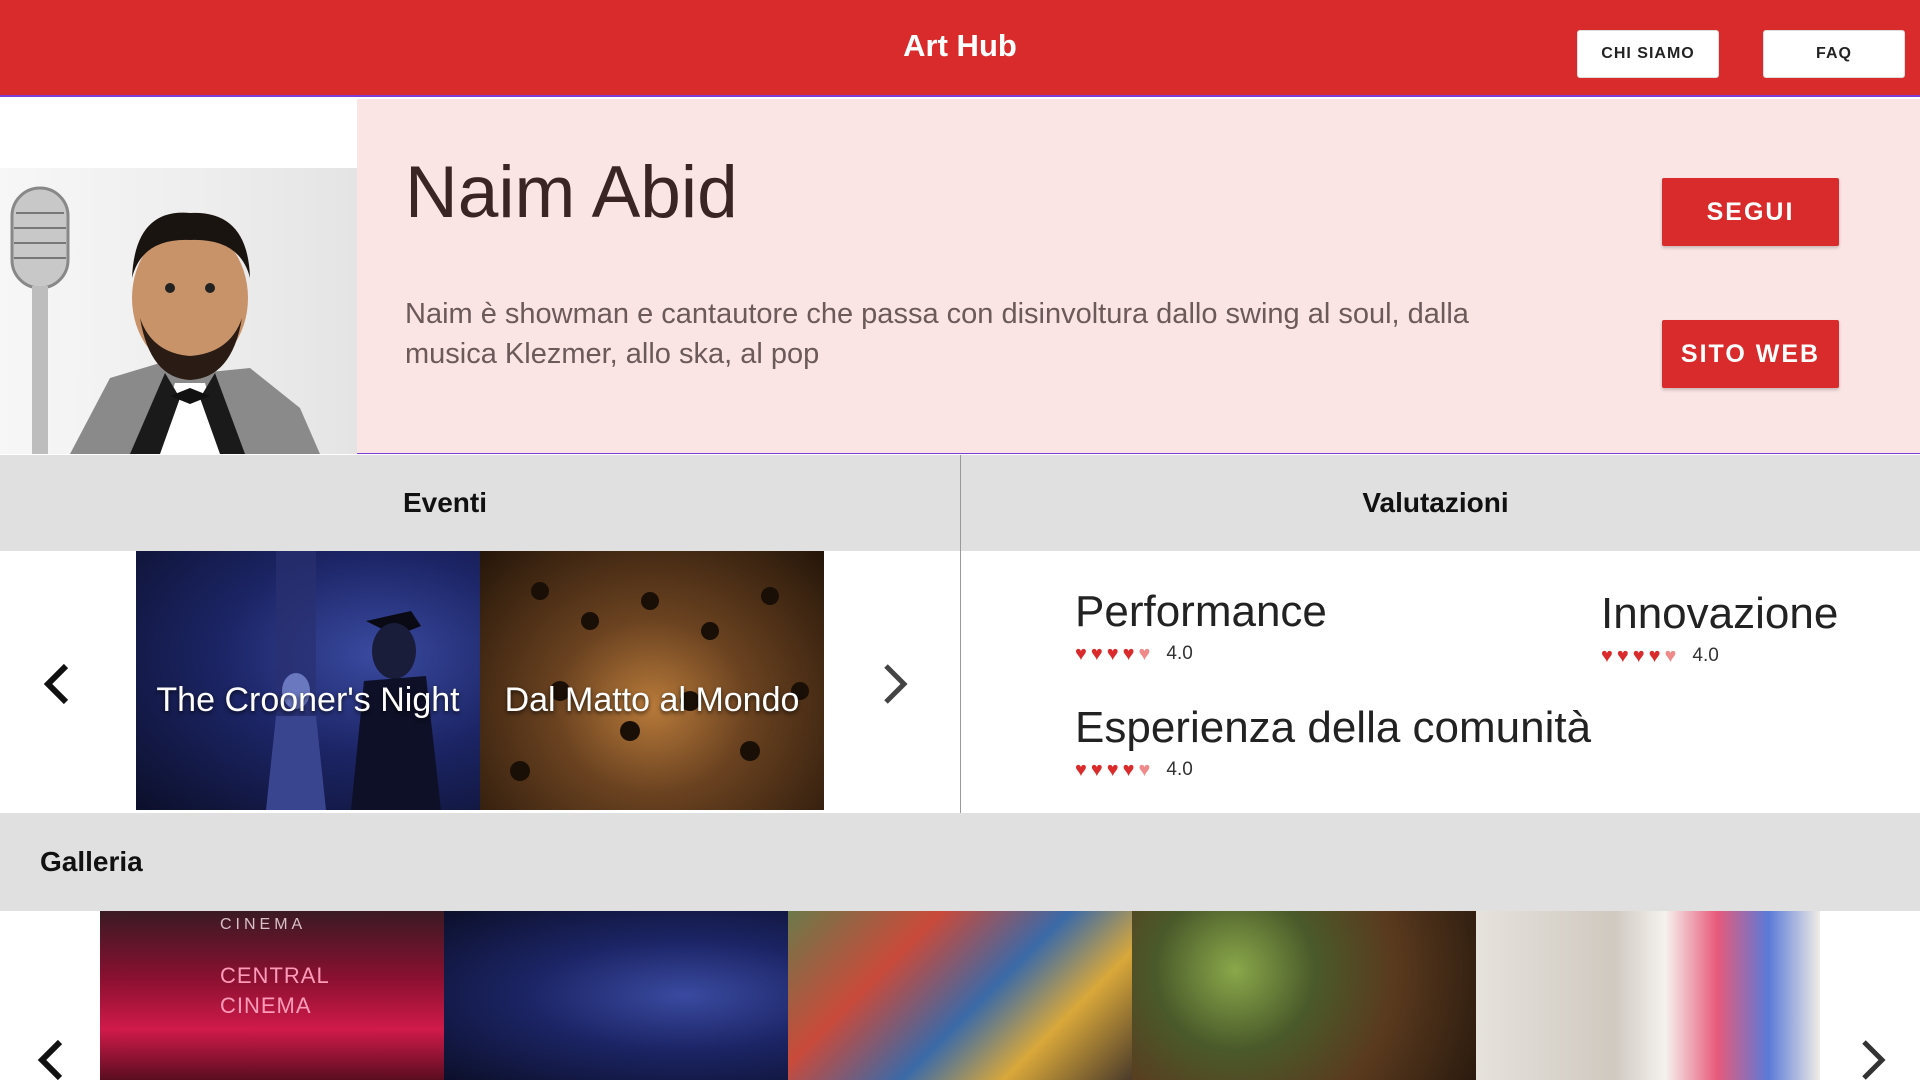 The image size is (1920, 1092). I want to click on chi-siamo-button: CHI SIAMO, so click(1648, 54).